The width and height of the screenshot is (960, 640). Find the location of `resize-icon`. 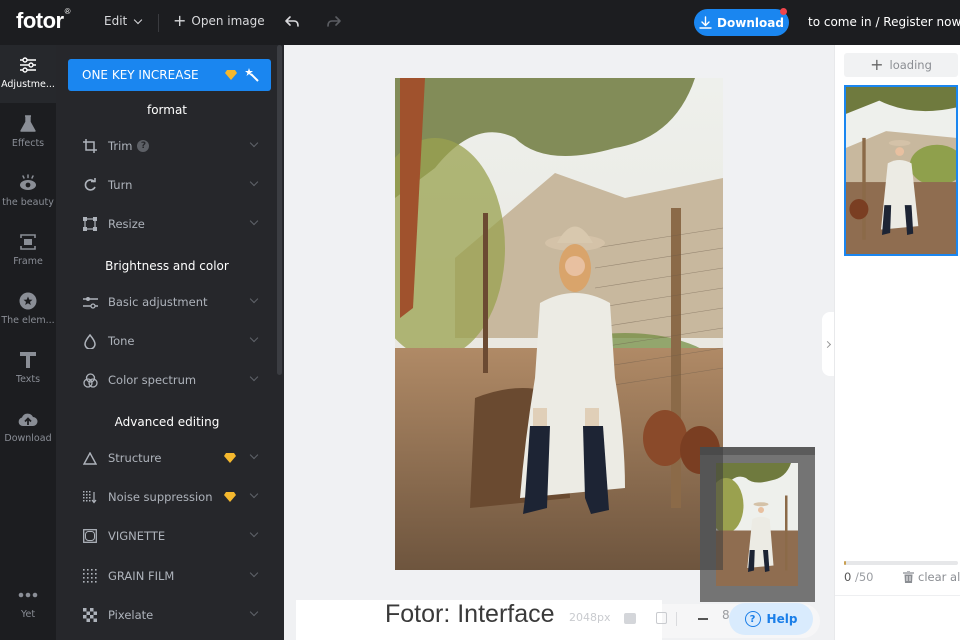

resize-icon is located at coordinates (90, 224).